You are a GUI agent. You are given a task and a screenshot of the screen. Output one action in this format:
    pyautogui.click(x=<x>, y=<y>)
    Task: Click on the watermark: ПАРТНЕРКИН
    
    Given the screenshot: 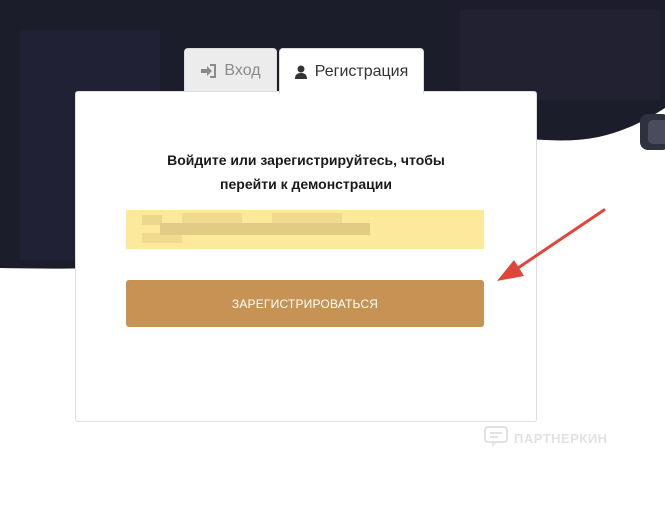 What is the action you would take?
    pyautogui.click(x=546, y=438)
    